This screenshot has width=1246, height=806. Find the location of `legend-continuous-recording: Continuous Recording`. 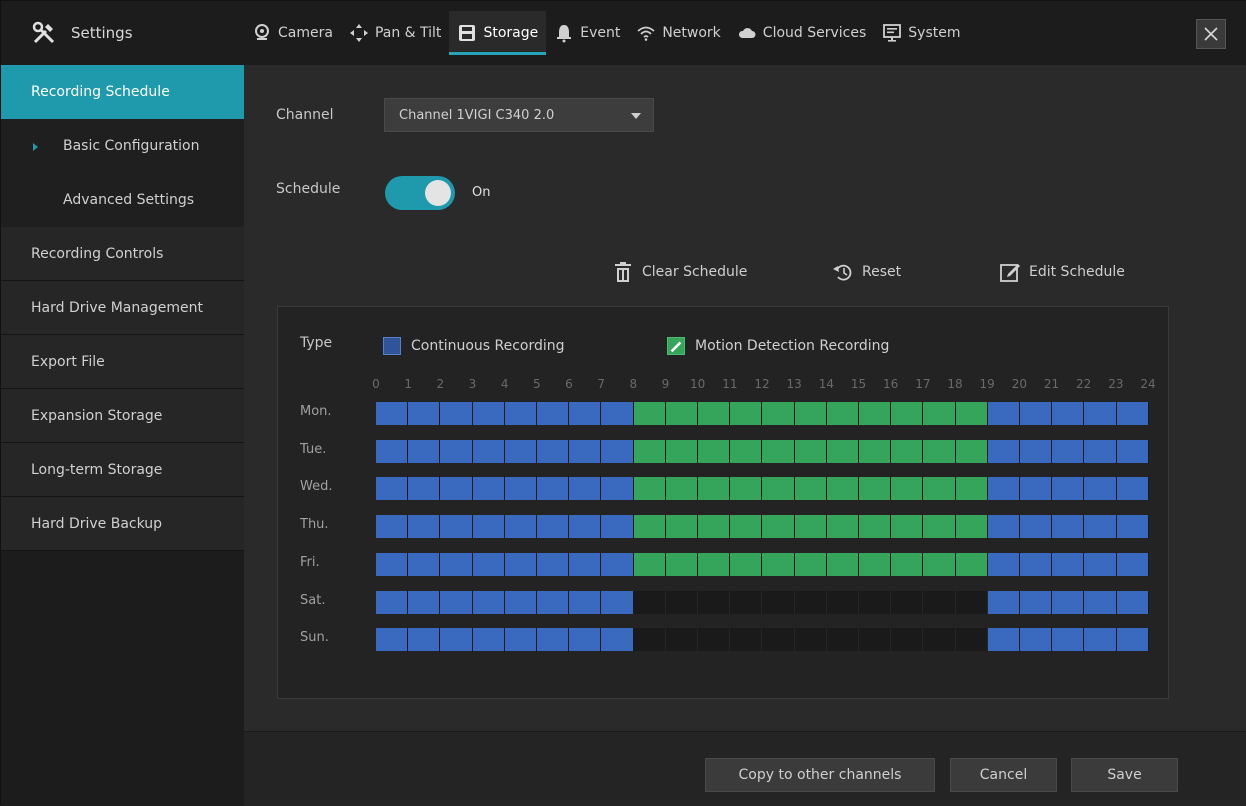

legend-continuous-recording: Continuous Recording is located at coordinates (474, 346).